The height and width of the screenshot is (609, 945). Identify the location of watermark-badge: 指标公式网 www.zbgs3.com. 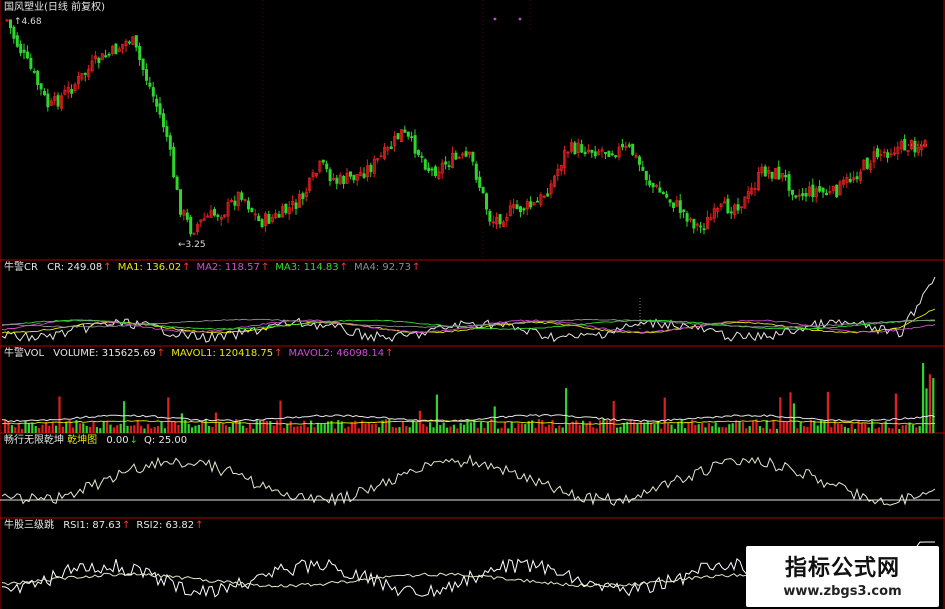
(842, 576).